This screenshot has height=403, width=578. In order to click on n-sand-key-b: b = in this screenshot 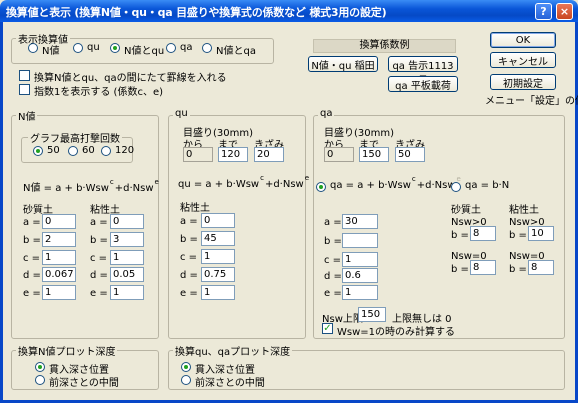, I will do `click(32, 240)`.